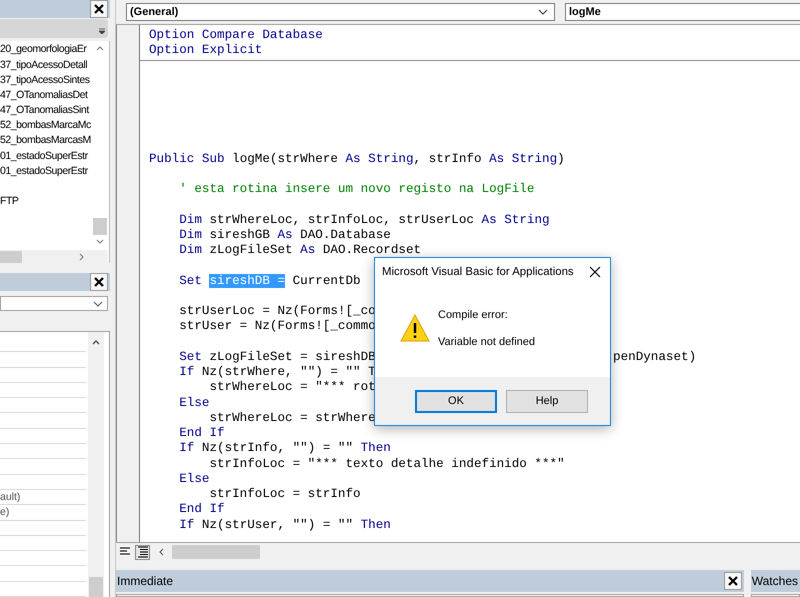  What do you see at coordinates (145, 581) in the screenshot?
I see `pane-title: Immediate` at bounding box center [145, 581].